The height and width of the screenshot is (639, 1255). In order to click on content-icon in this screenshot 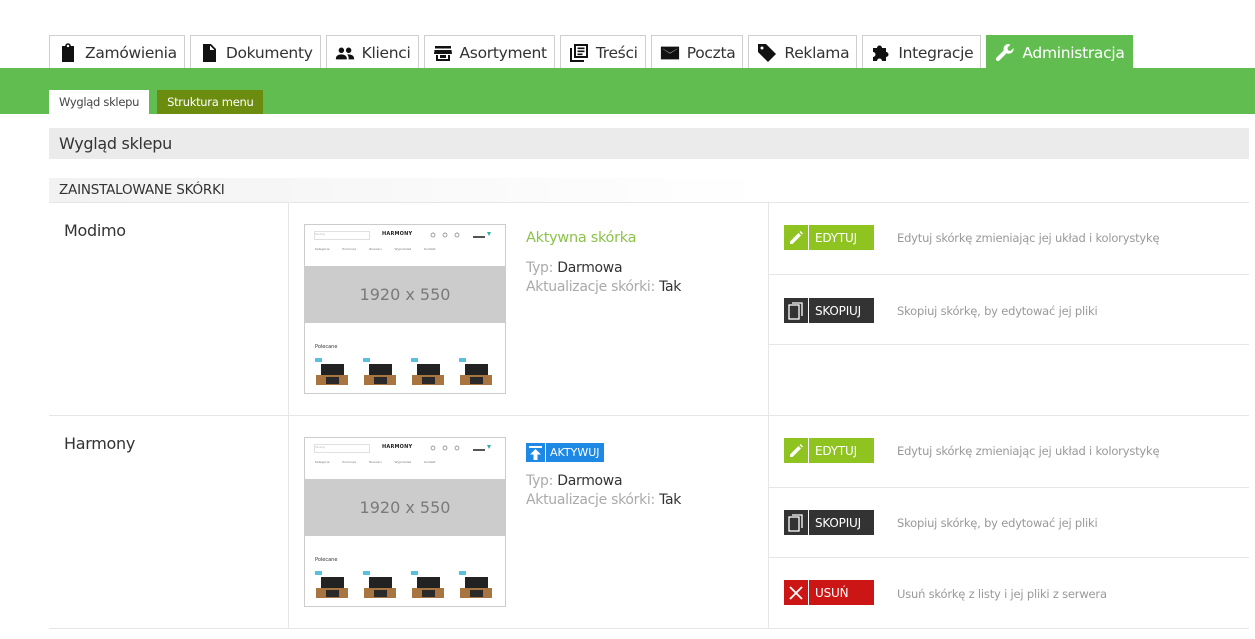, I will do `click(578, 52)`.